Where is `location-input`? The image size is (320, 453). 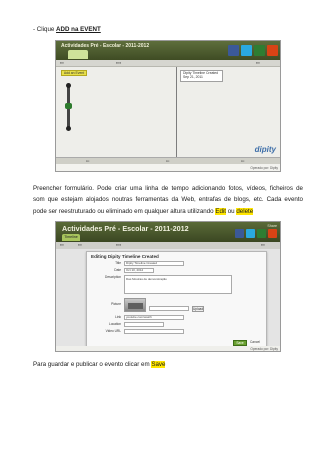
location-input is located at coordinates (144, 324).